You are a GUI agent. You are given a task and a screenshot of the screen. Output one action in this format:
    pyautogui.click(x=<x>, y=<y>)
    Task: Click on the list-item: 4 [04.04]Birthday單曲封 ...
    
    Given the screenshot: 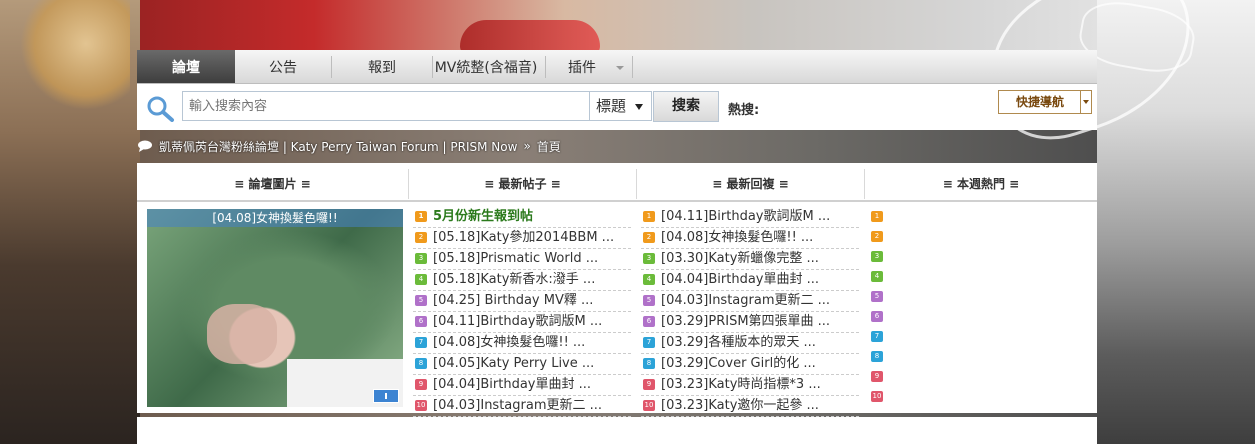 What is the action you would take?
    pyautogui.click(x=750, y=280)
    